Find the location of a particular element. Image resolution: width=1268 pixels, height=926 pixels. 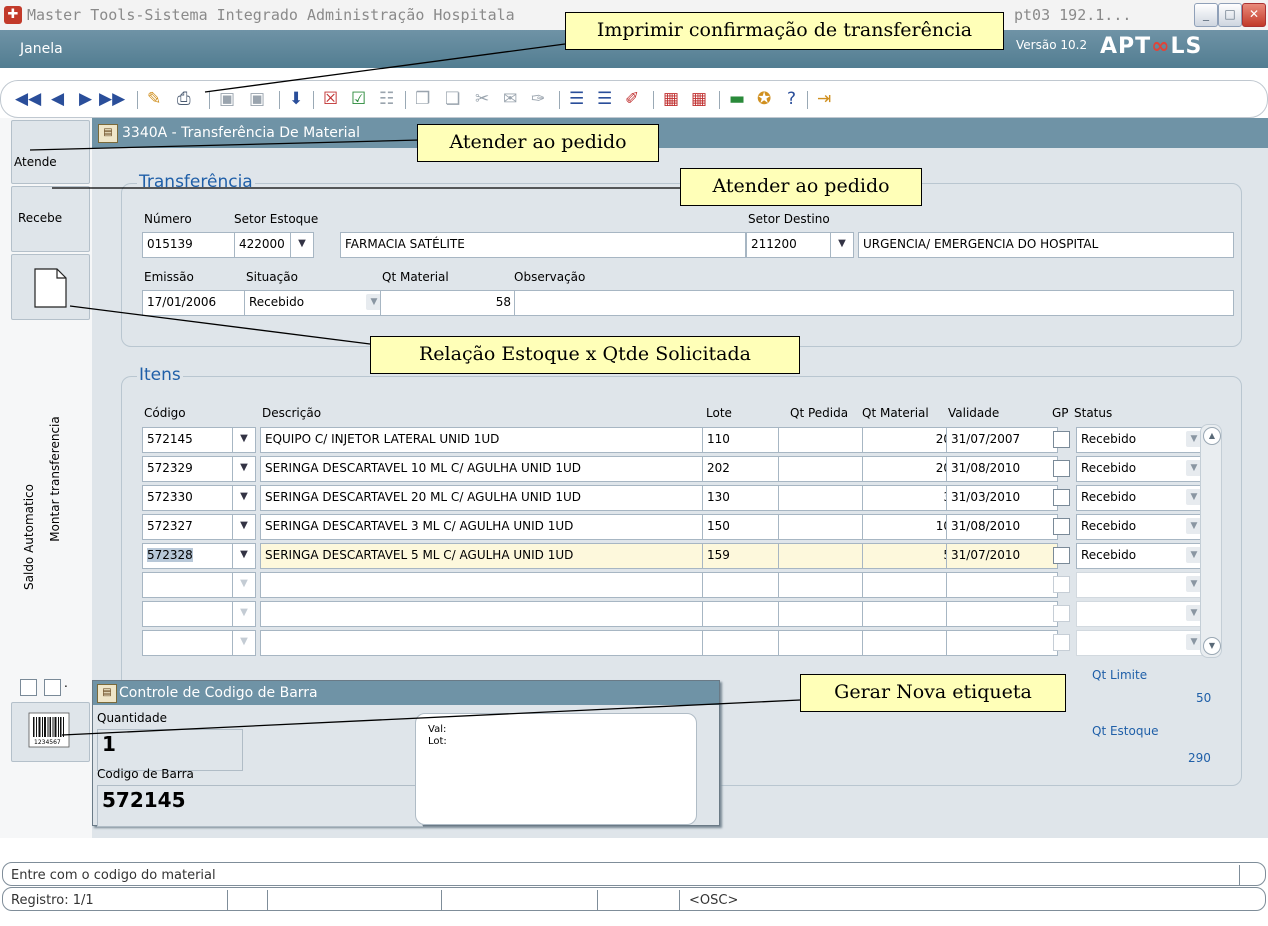

cell-codigo: 572145 is located at coordinates (191, 440).